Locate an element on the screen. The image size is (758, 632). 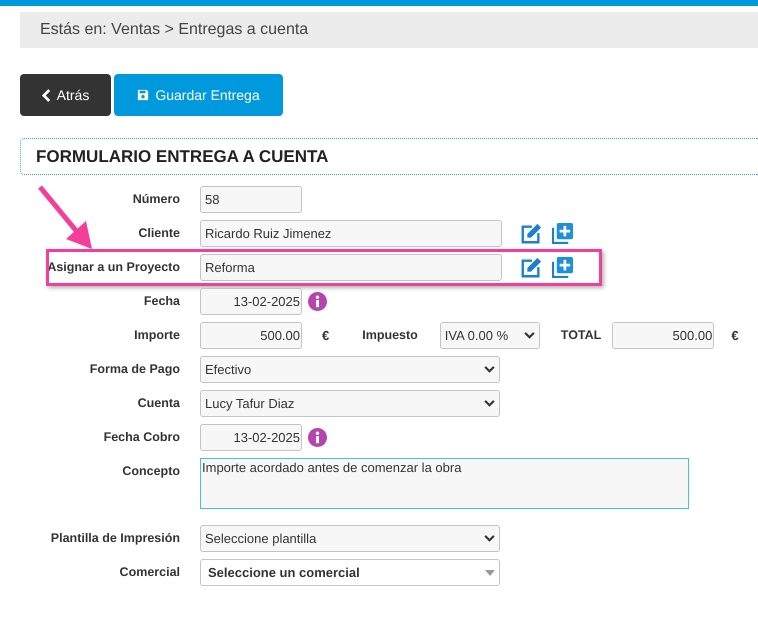
field-label: Plantilla de Impresión is located at coordinates (115, 538).